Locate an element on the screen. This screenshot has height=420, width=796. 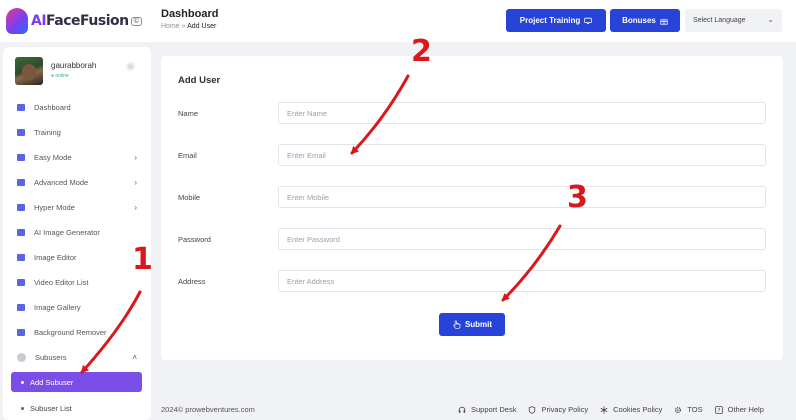
sidebar-item-label: Background Remover is located at coordinates (70, 332).